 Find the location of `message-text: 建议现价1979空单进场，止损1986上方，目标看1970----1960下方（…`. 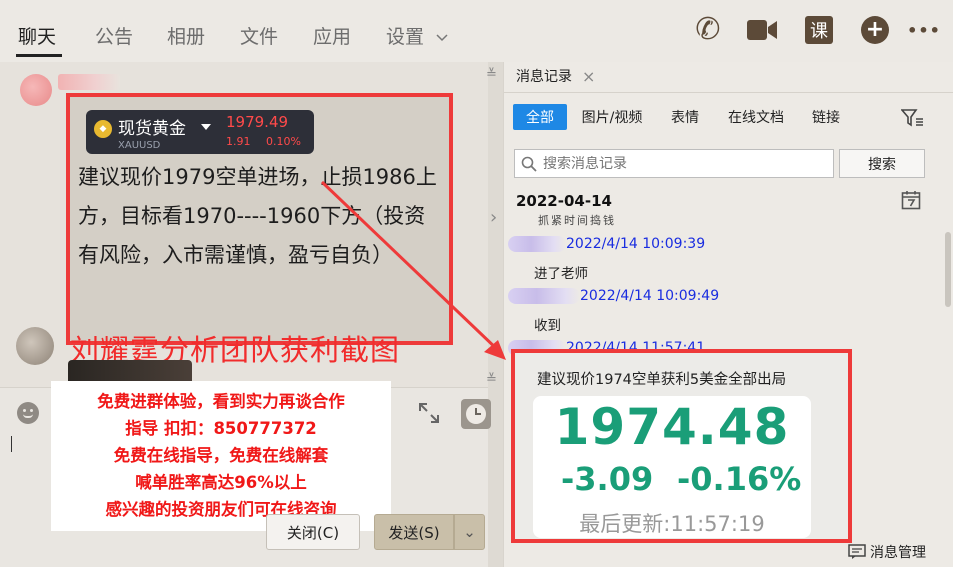

message-text: 建议现价1979空单进场，止损1986上方，目标看1970----1960下方（… is located at coordinates (257, 216).